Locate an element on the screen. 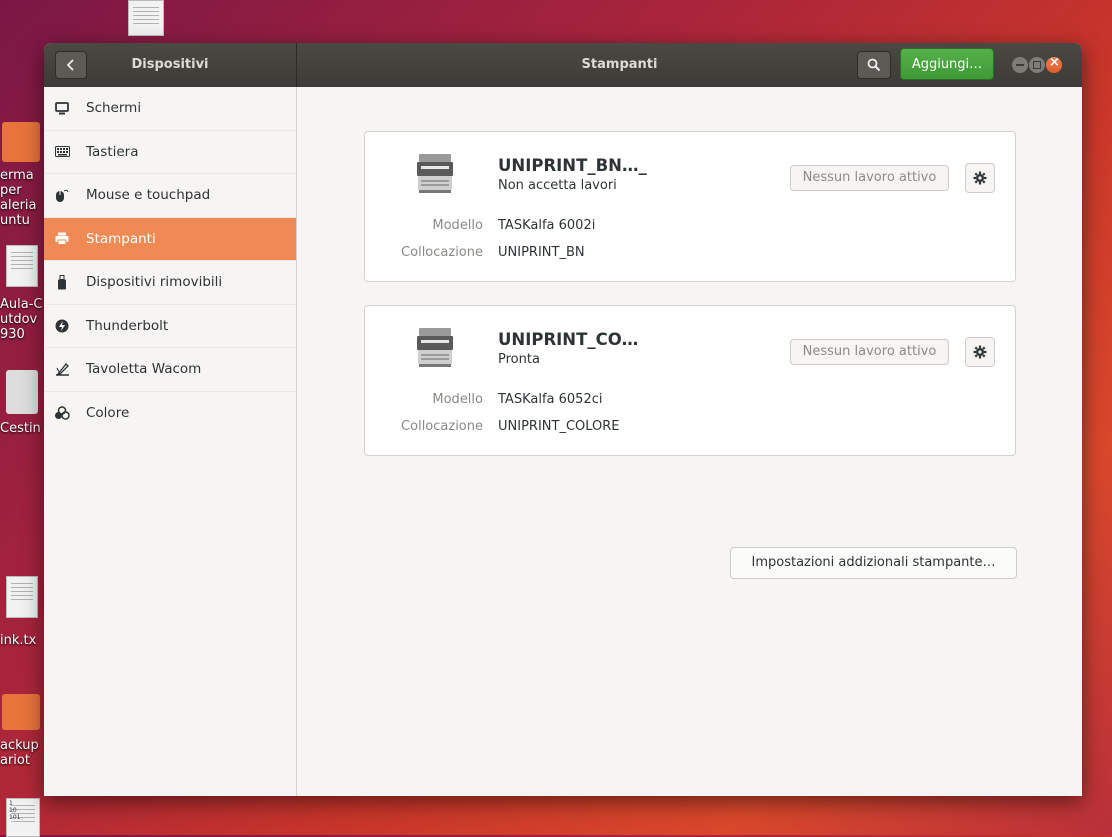 The width and height of the screenshot is (1112, 837). sidebar-item-tavoletta-wacom: Tavoletta Wacom is located at coordinates (170, 370).